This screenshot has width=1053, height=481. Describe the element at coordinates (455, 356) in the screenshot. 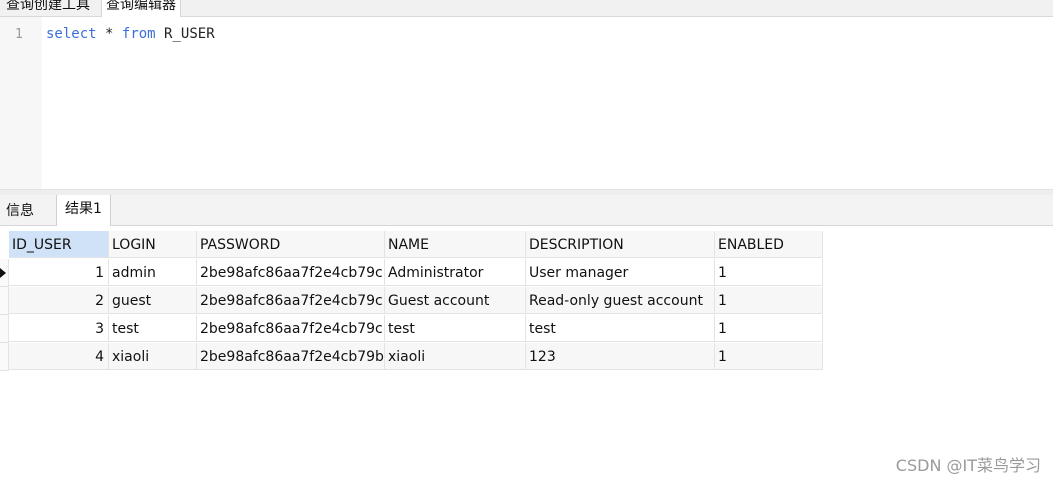

I see `cell-name: xiaoli` at that location.